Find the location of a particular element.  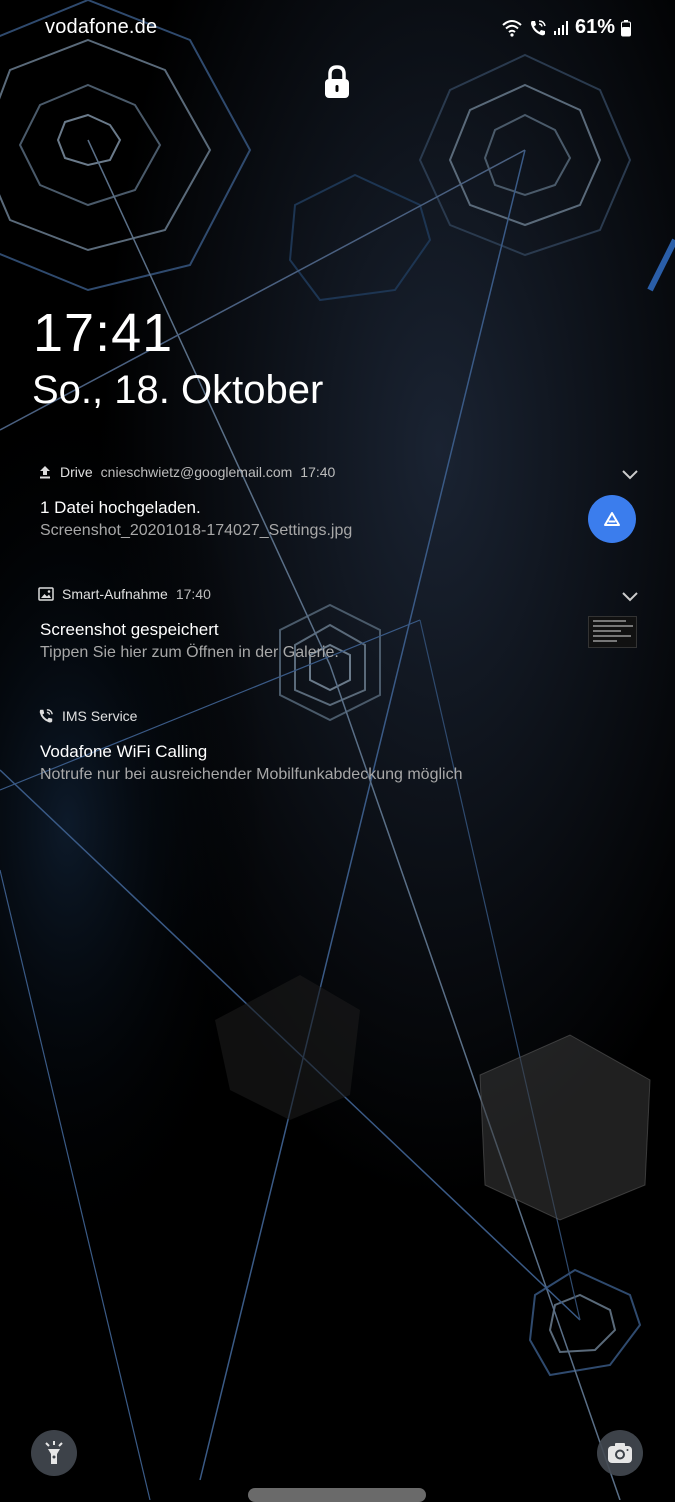

status-icons: 61% is located at coordinates (566, 27).